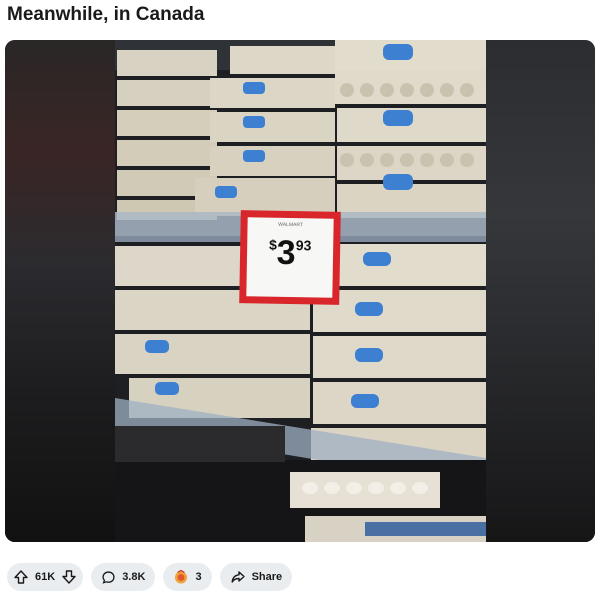 The image size is (600, 595). I want to click on upvote-icon, so click(21, 577).